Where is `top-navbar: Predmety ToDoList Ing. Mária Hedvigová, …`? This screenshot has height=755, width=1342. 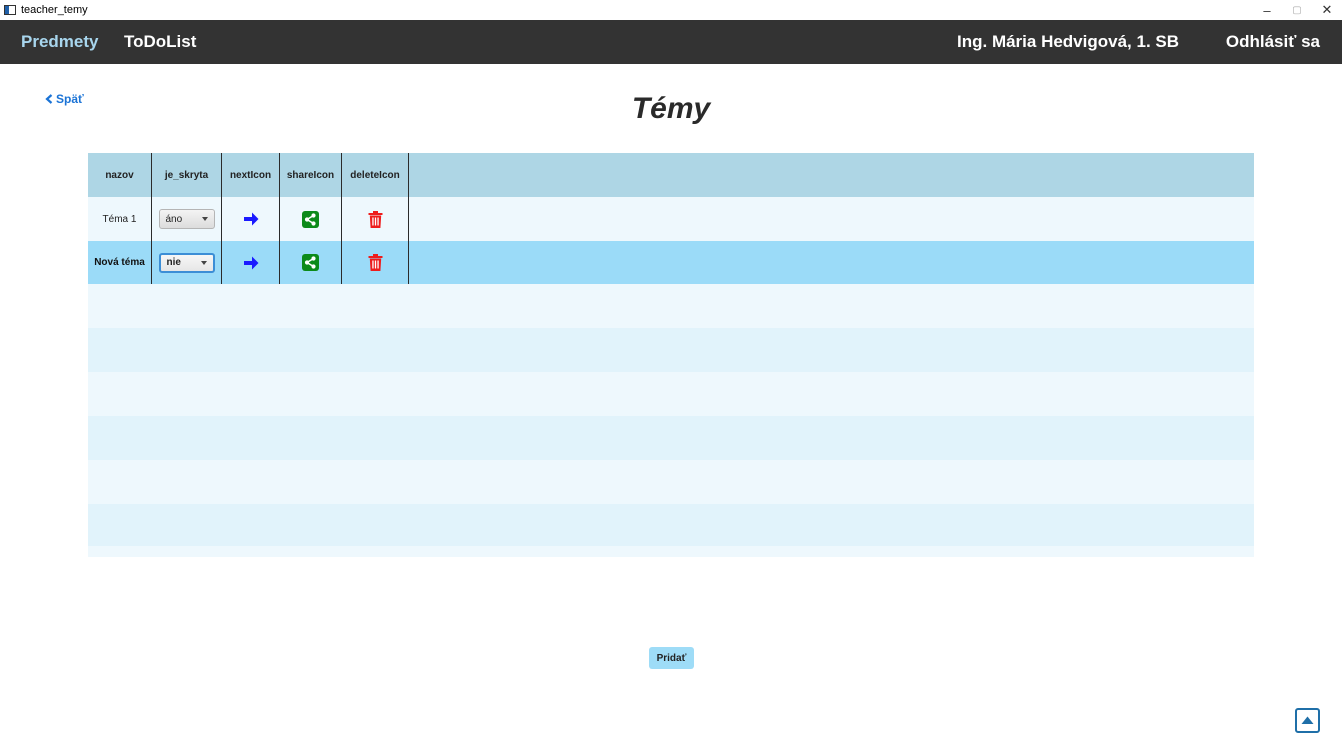
top-navbar: Predmety ToDoList Ing. Mária Hedvigová, … is located at coordinates (671, 42).